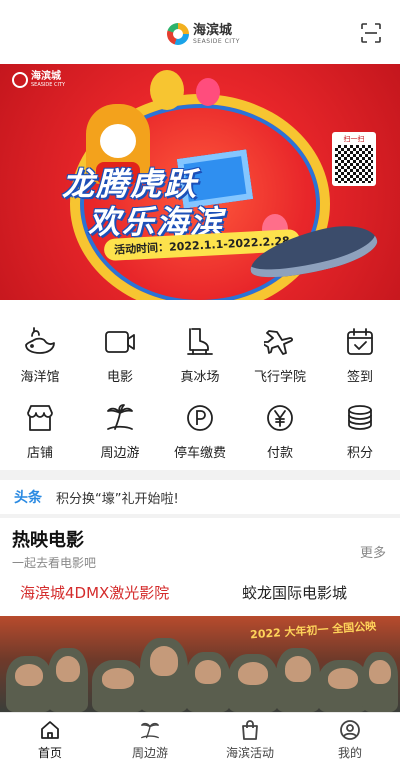 This screenshot has height=765, width=400. What do you see at coordinates (28, 498) in the screenshot?
I see `headline-tag: 头条` at bounding box center [28, 498].